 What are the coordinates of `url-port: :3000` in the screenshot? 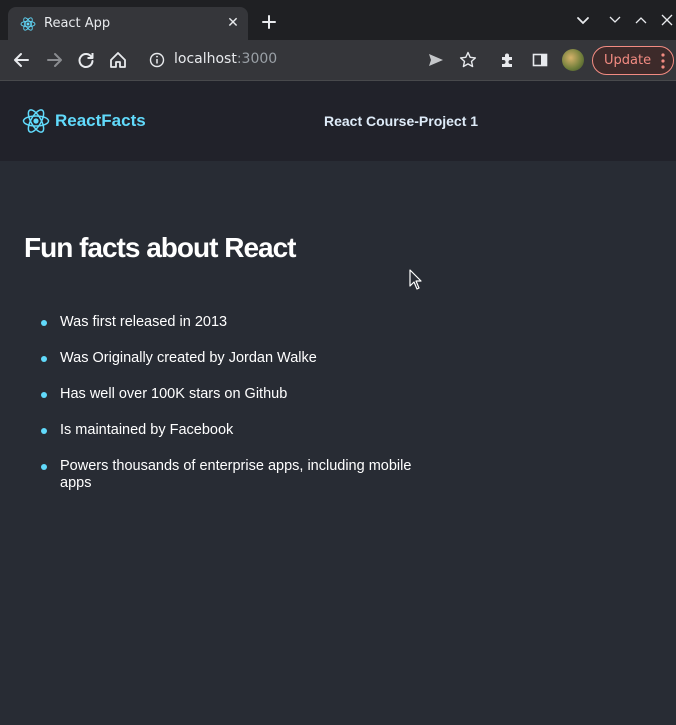 It's located at (257, 59).